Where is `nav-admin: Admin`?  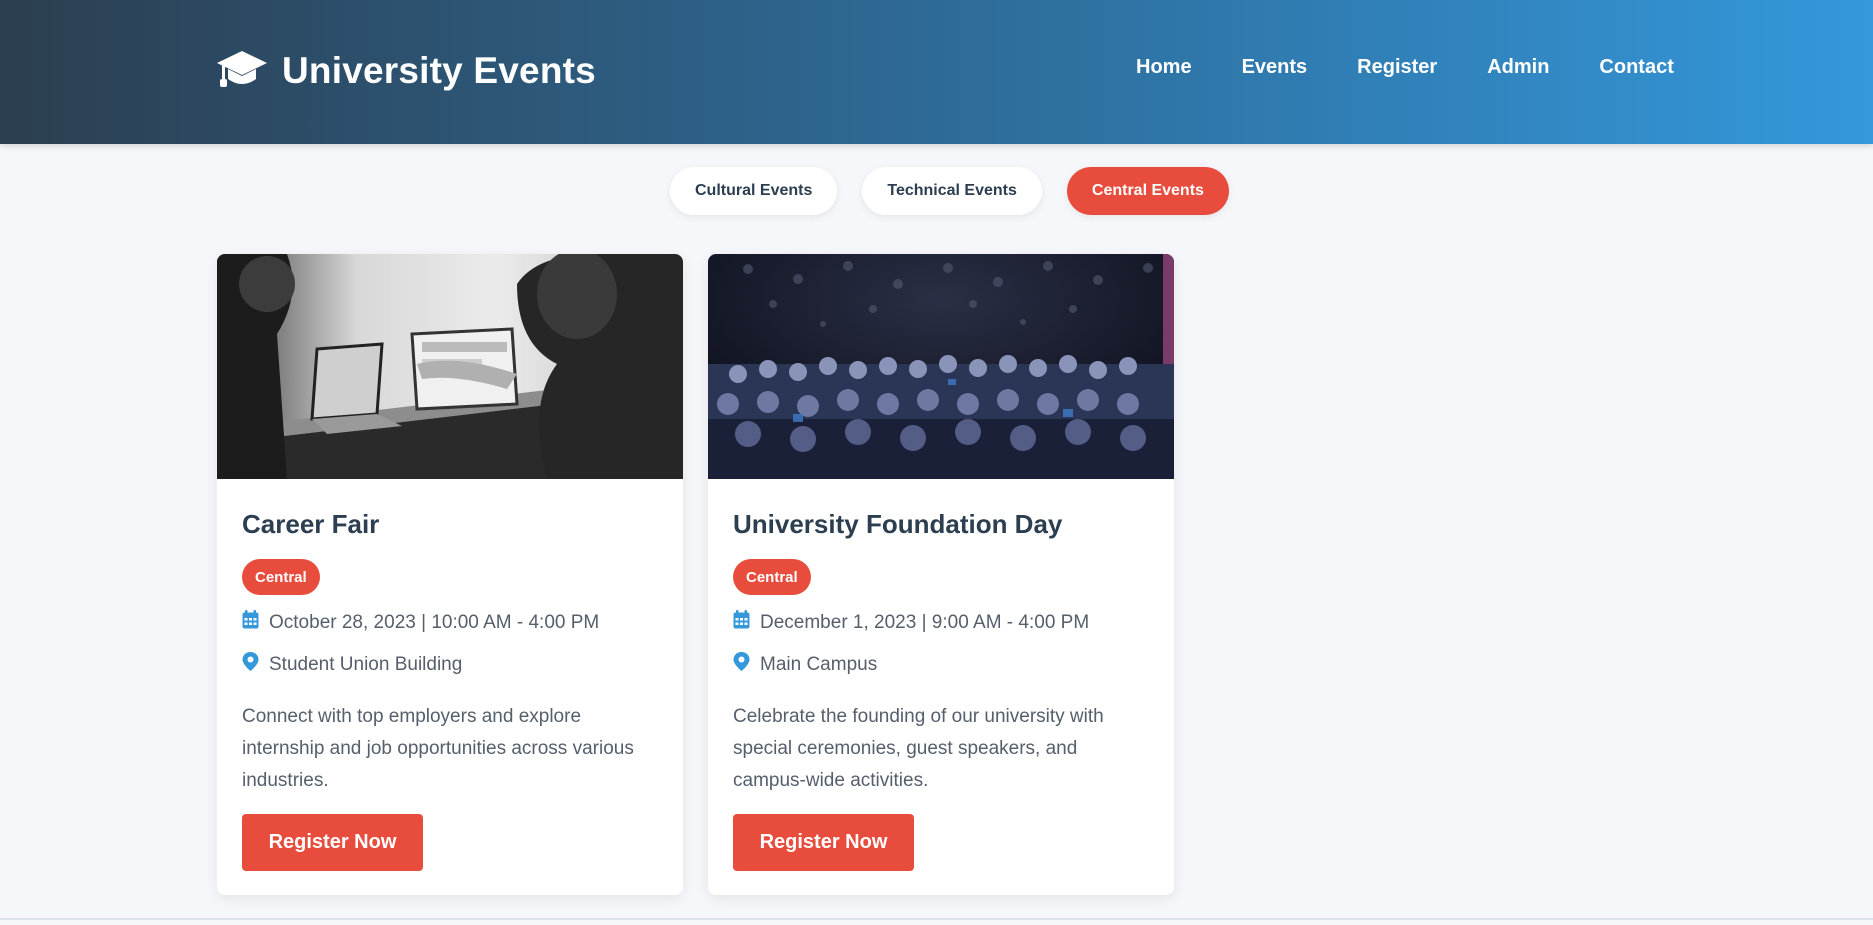 nav-admin: Admin is located at coordinates (1518, 67).